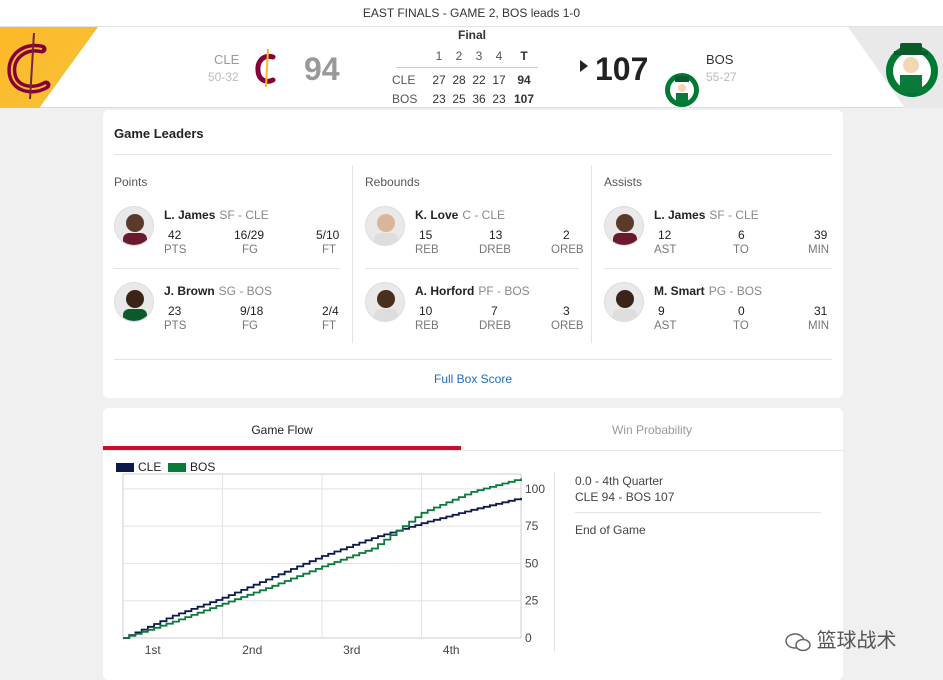  Describe the element at coordinates (392, 182) in the screenshot. I see `rebounds-column-title: Rebounds` at that location.